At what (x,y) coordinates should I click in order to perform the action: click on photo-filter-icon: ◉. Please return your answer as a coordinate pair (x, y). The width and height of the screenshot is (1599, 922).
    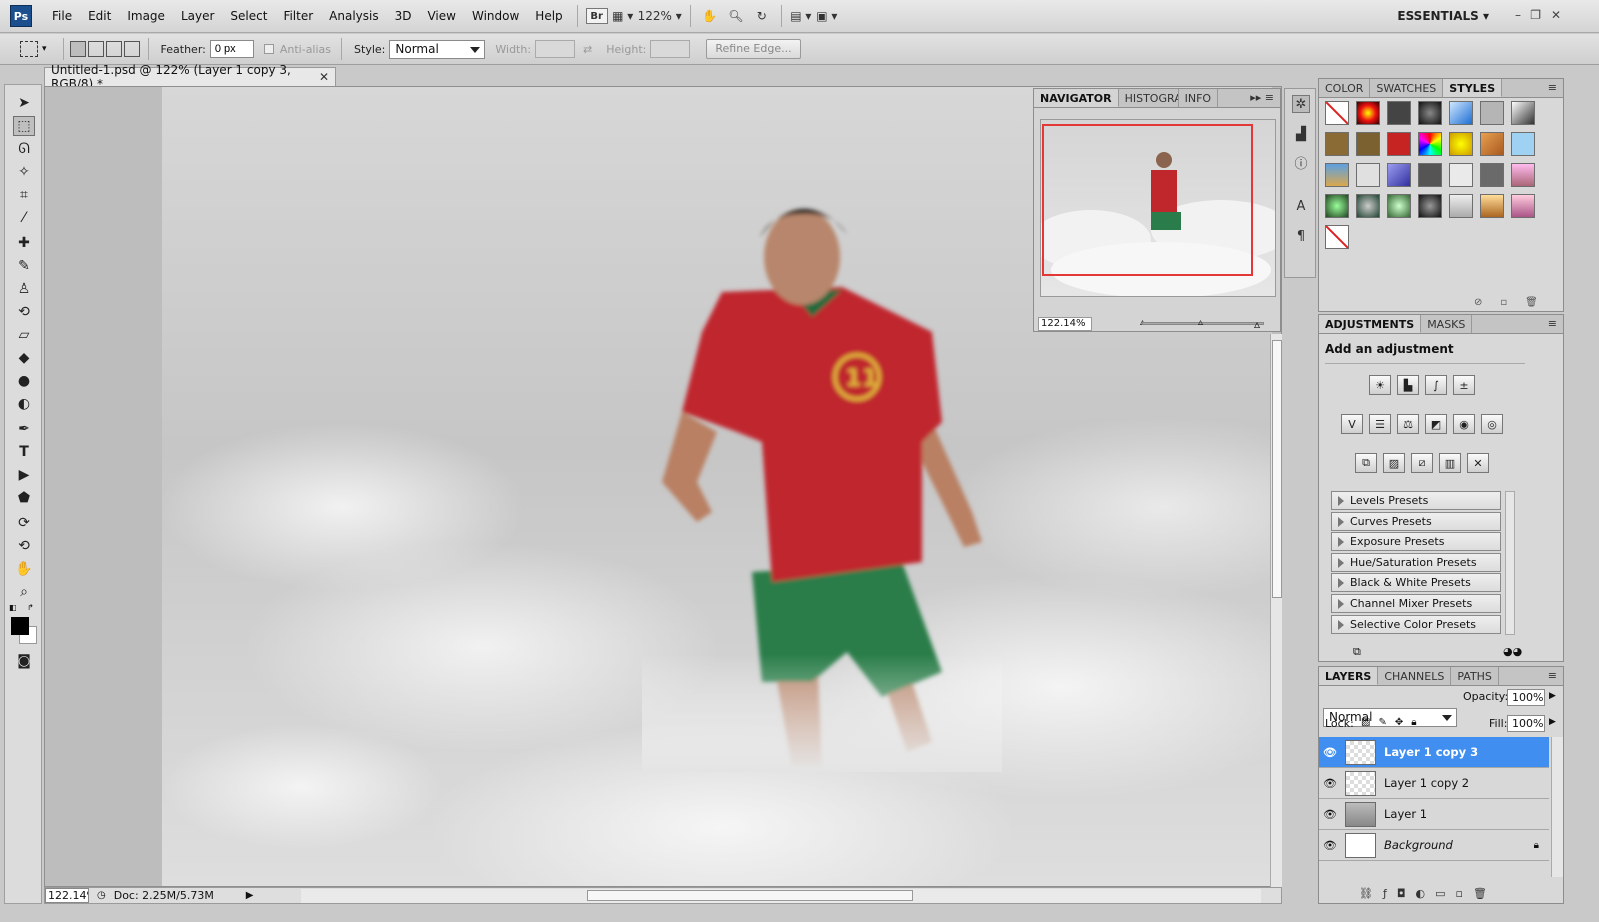
    Looking at the image, I should click on (1464, 424).